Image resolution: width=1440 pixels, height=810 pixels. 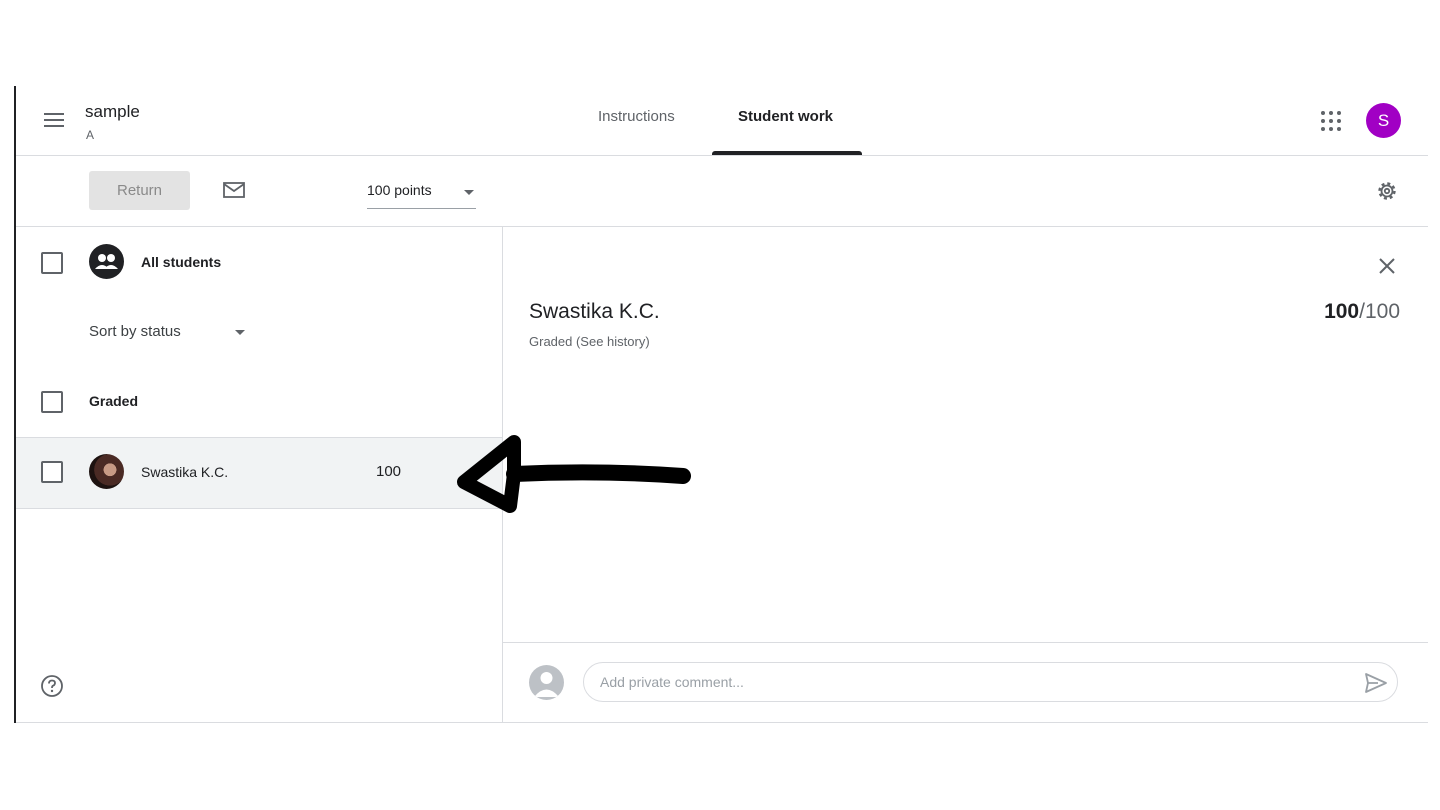 I want to click on arrow-annotation, so click(x=575, y=475).